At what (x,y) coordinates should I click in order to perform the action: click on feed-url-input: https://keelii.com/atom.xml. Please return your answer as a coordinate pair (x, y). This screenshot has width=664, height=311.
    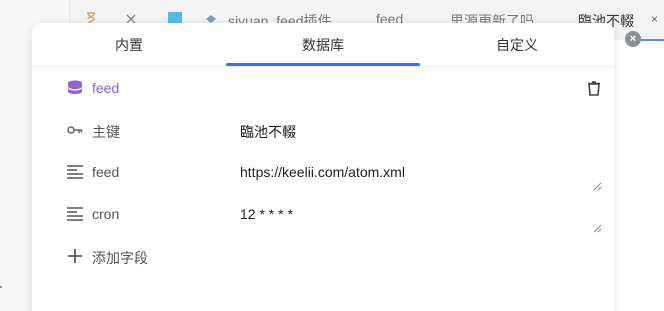
    Looking at the image, I should click on (439, 176).